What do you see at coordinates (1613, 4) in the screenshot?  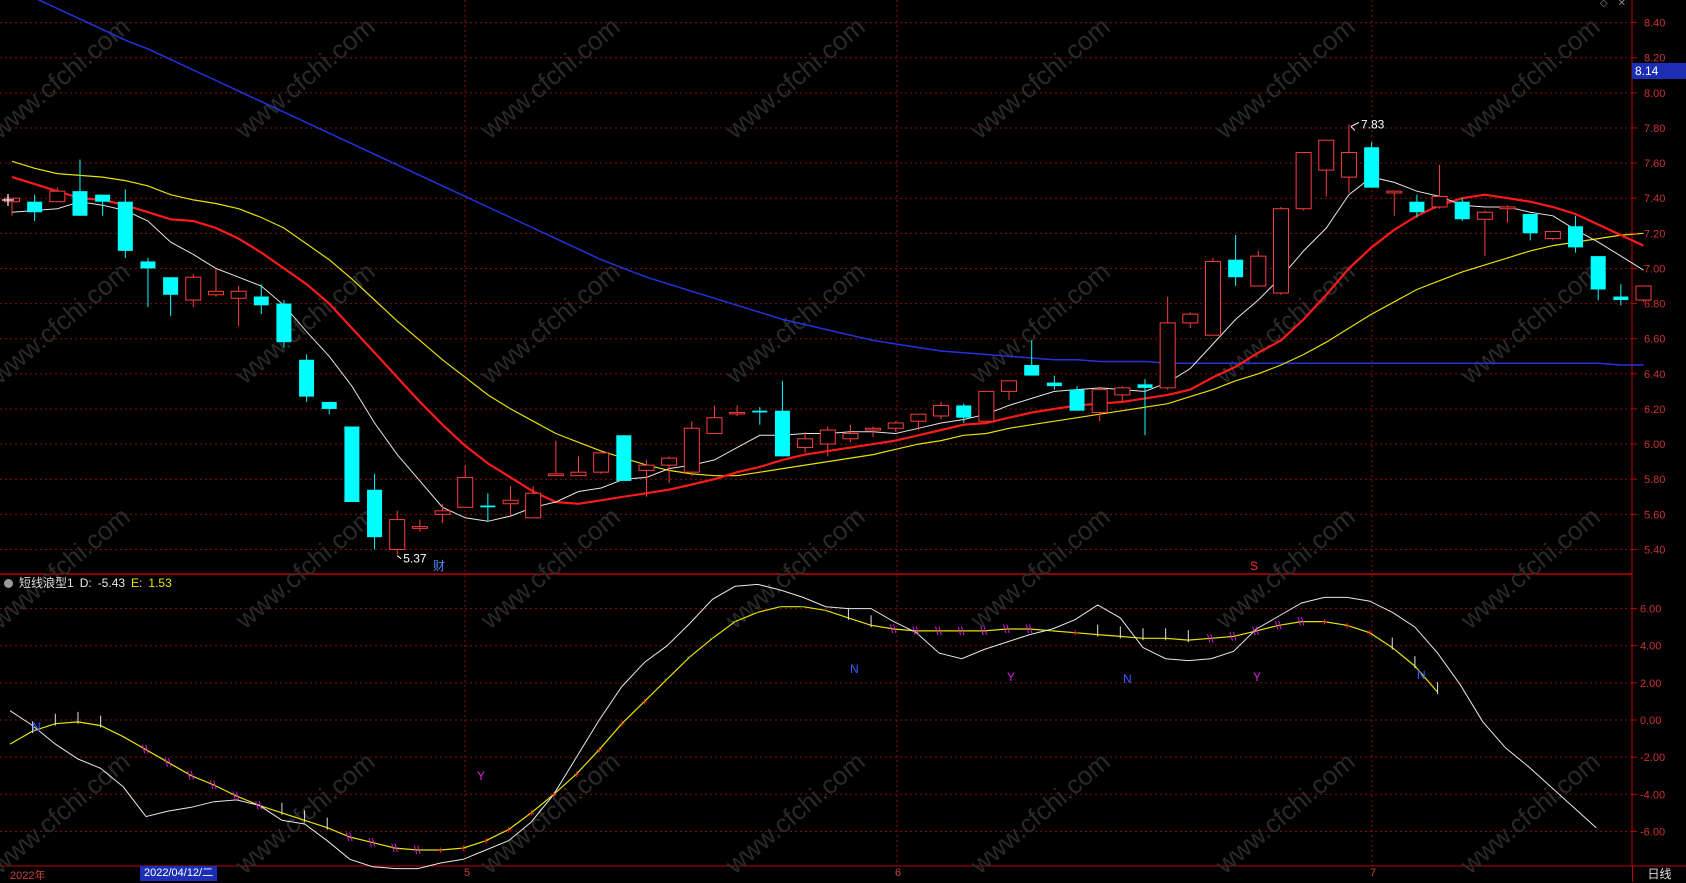 I see `window-controls: ◇ ✕` at bounding box center [1613, 4].